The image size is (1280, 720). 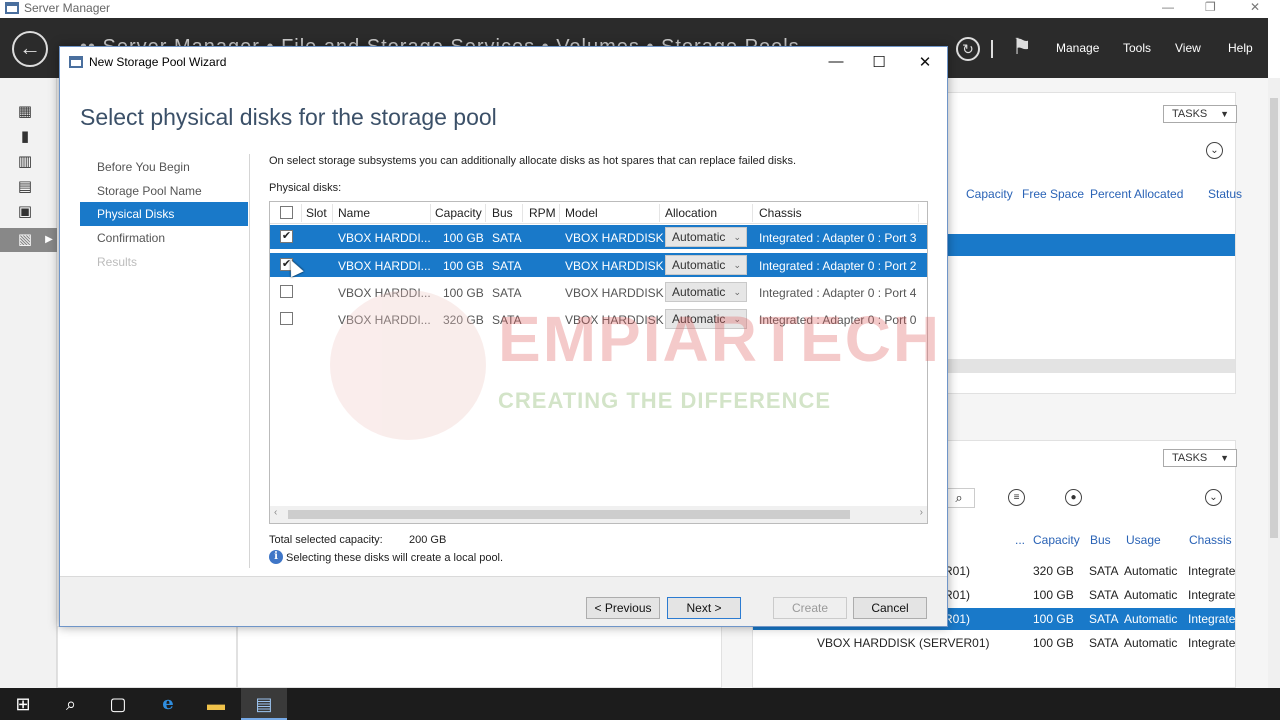 What do you see at coordinates (838, 238) in the screenshot?
I see `disk-chassis: Integrated : Adapter 0 : Port 3` at bounding box center [838, 238].